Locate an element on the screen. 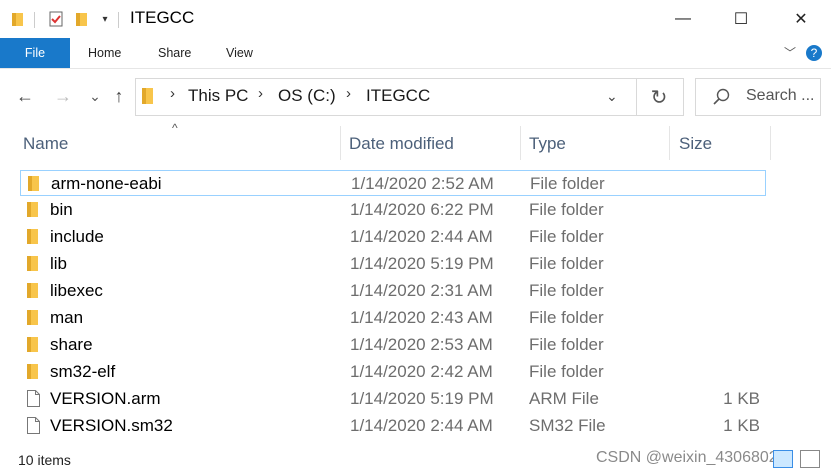 The height and width of the screenshot is (474, 831). status-bar: 10 items CSDN @weixin_43068025 is located at coordinates (415, 460).